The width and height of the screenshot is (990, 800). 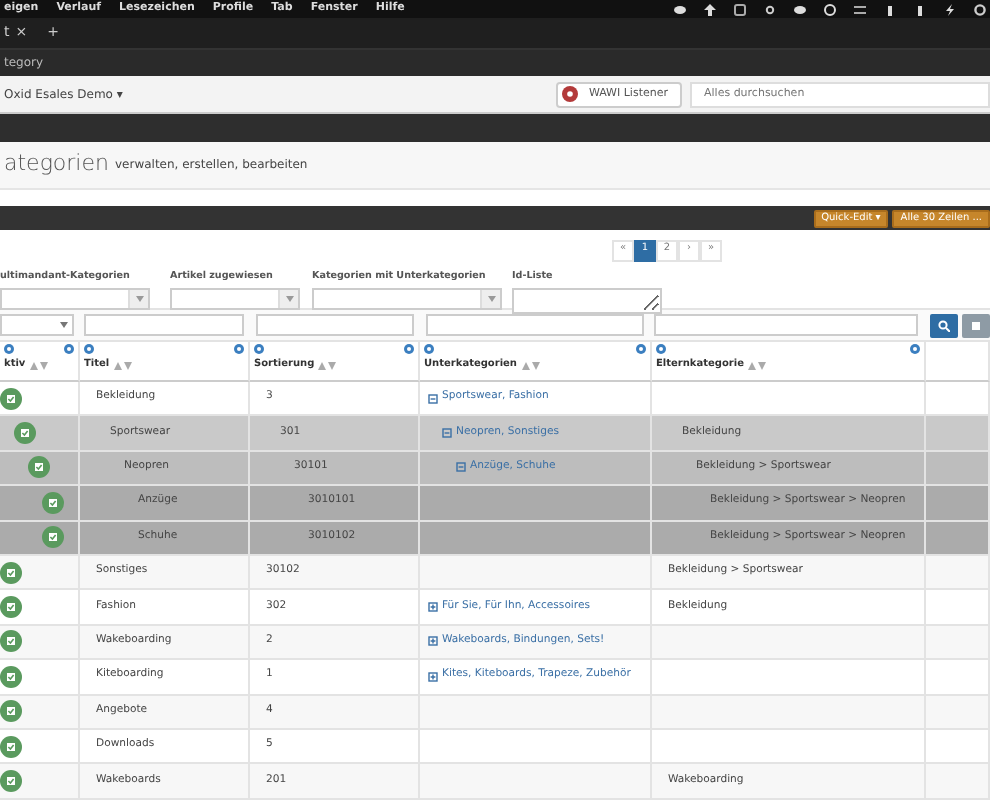 I want to click on upload-icon, so click(x=710, y=9).